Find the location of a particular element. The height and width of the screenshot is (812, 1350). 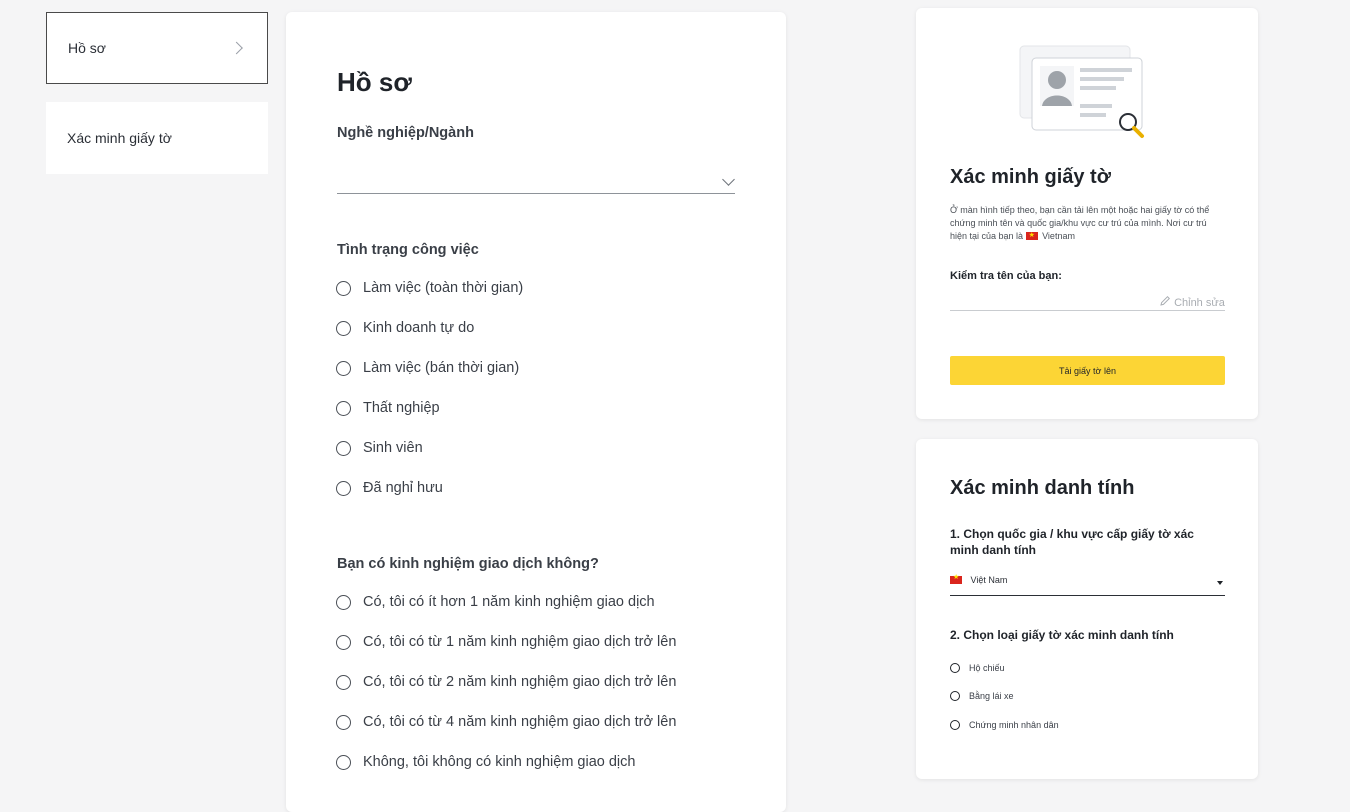

sidebar-item-label: Xác minh giấy tờ is located at coordinates (119, 138).